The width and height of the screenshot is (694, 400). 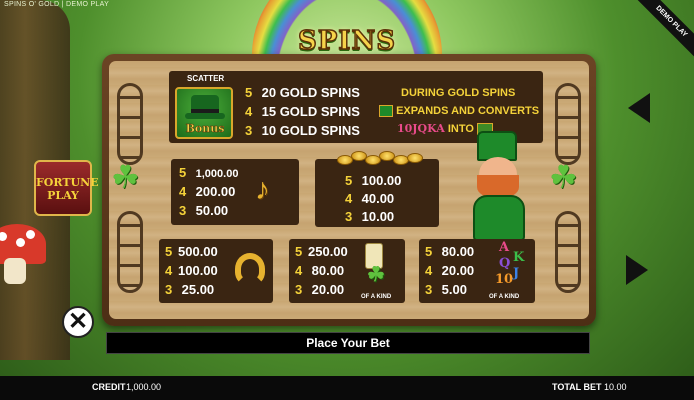 I want to click on fortune-play-line-2: PLAY, so click(x=63, y=195).